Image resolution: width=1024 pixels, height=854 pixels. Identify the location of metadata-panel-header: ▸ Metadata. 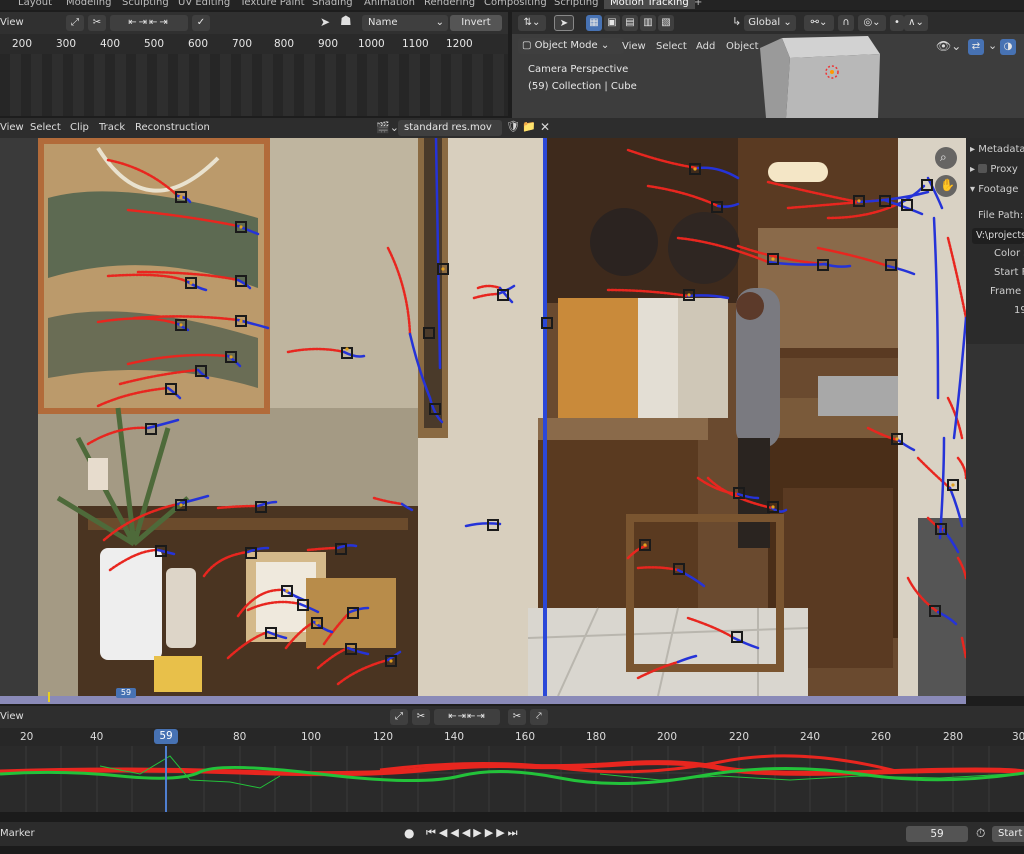
(997, 149).